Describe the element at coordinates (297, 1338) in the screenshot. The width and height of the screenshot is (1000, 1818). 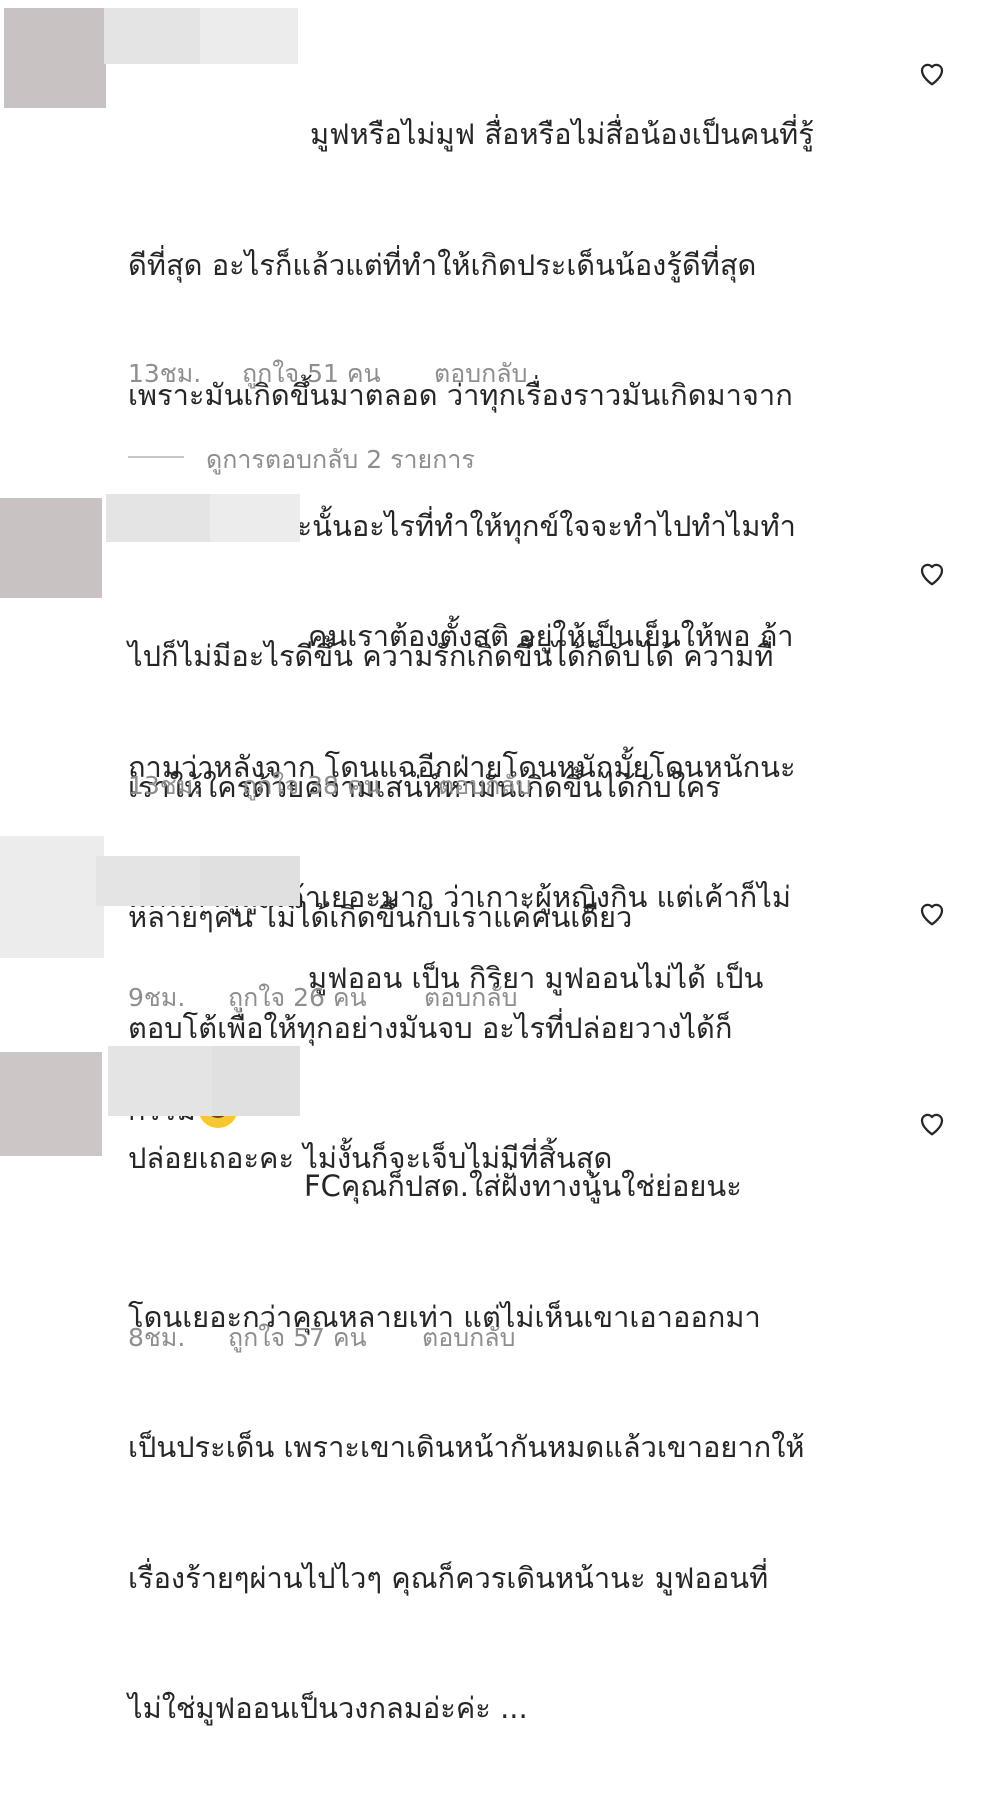
I see `like-count: ถูกใจ 57 คน` at that location.